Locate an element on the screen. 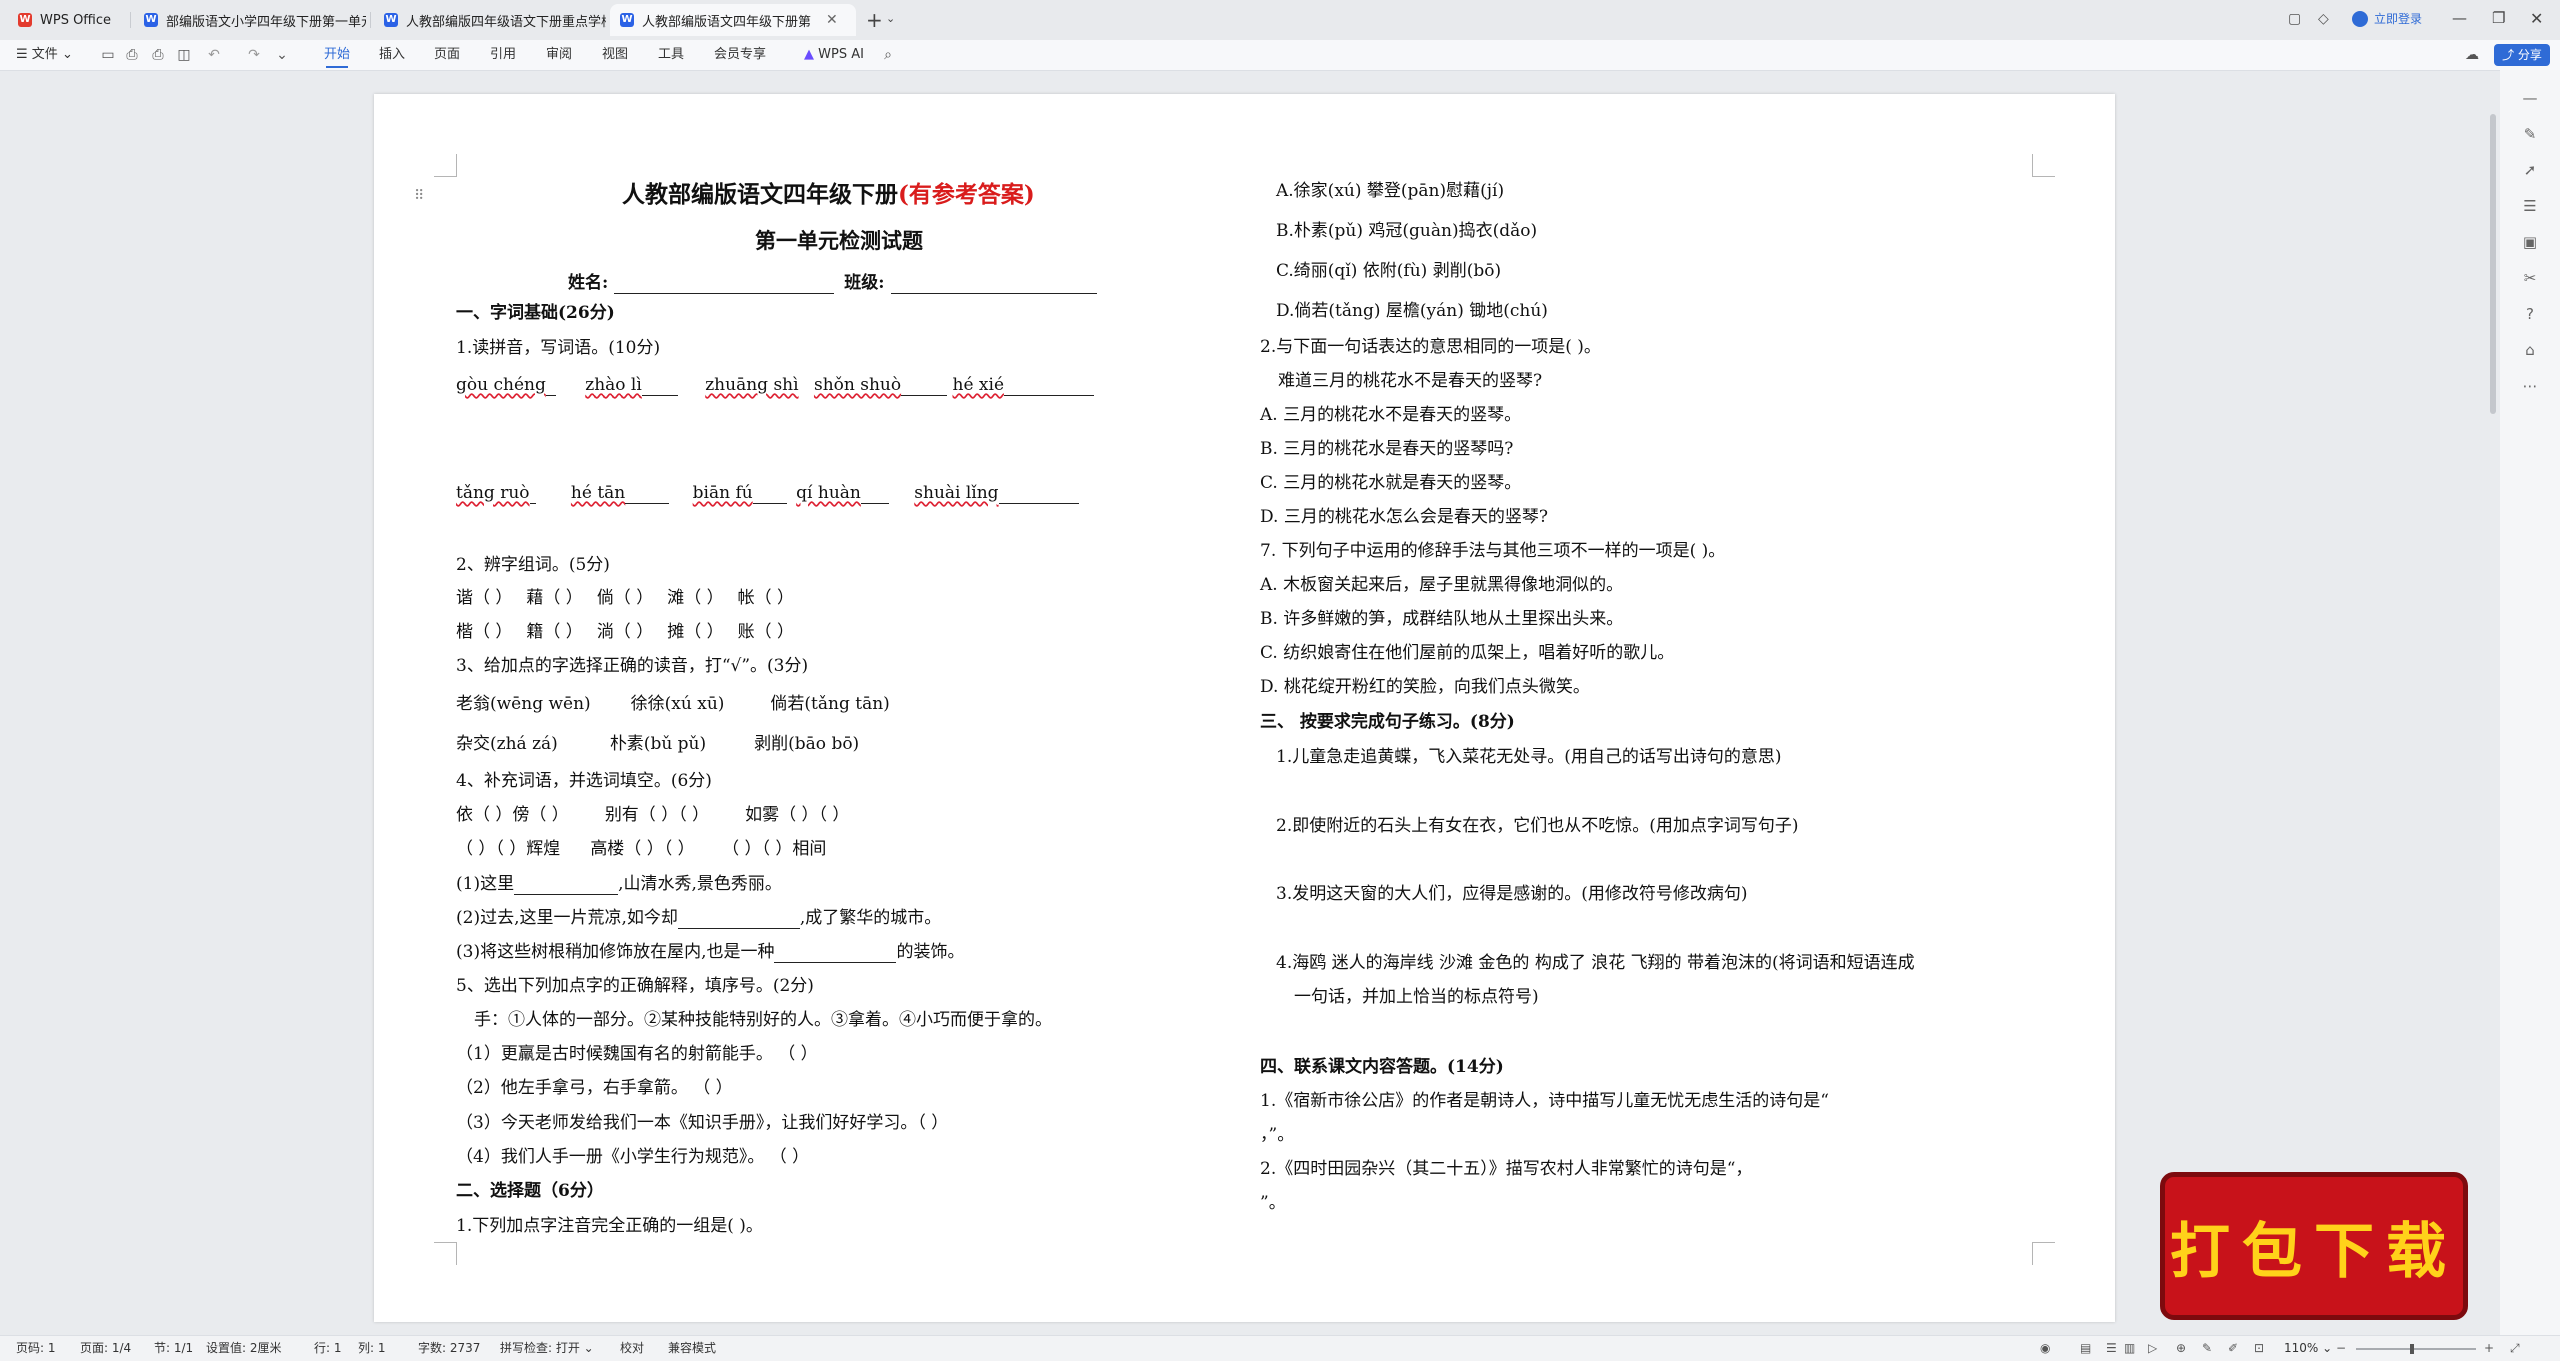 The width and height of the screenshot is (2560, 1361). tab-insert: 插入 is located at coordinates (392, 55).